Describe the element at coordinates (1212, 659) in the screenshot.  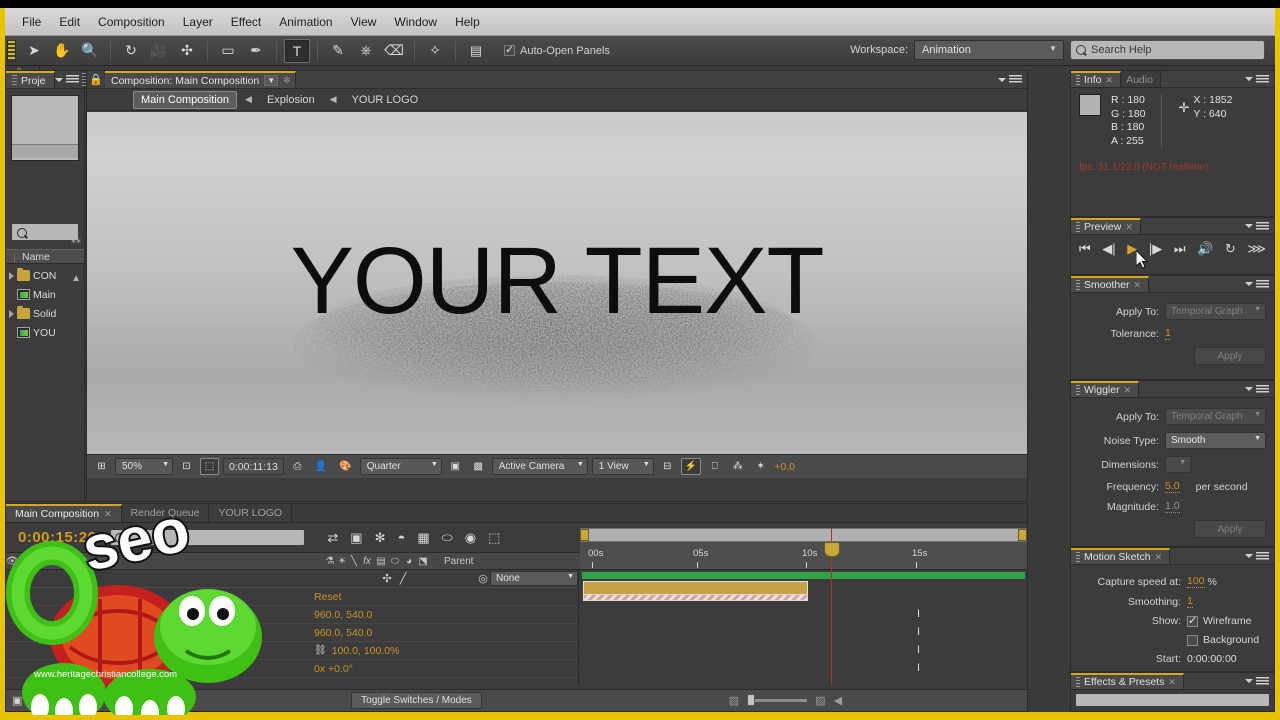
I see `start-value: 0:00:00:00` at that location.